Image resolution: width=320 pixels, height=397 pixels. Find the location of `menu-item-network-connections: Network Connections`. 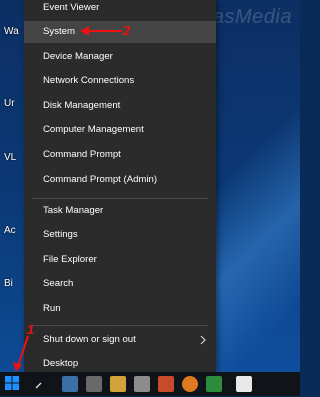

menu-item-network-connections: Network Connections is located at coordinates (120, 81).